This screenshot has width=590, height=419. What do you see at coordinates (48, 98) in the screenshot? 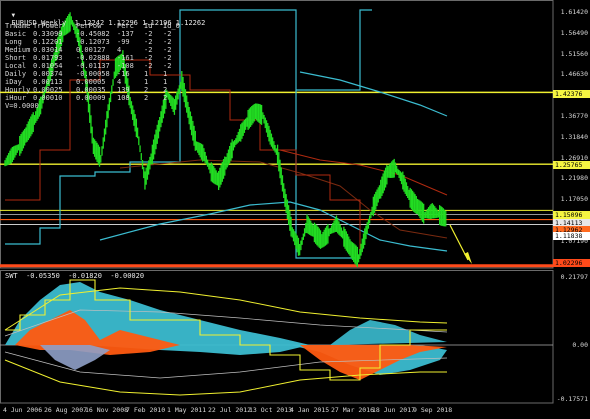
I see `table-row-8-col-1: 0.00010` at bounding box center [48, 98].